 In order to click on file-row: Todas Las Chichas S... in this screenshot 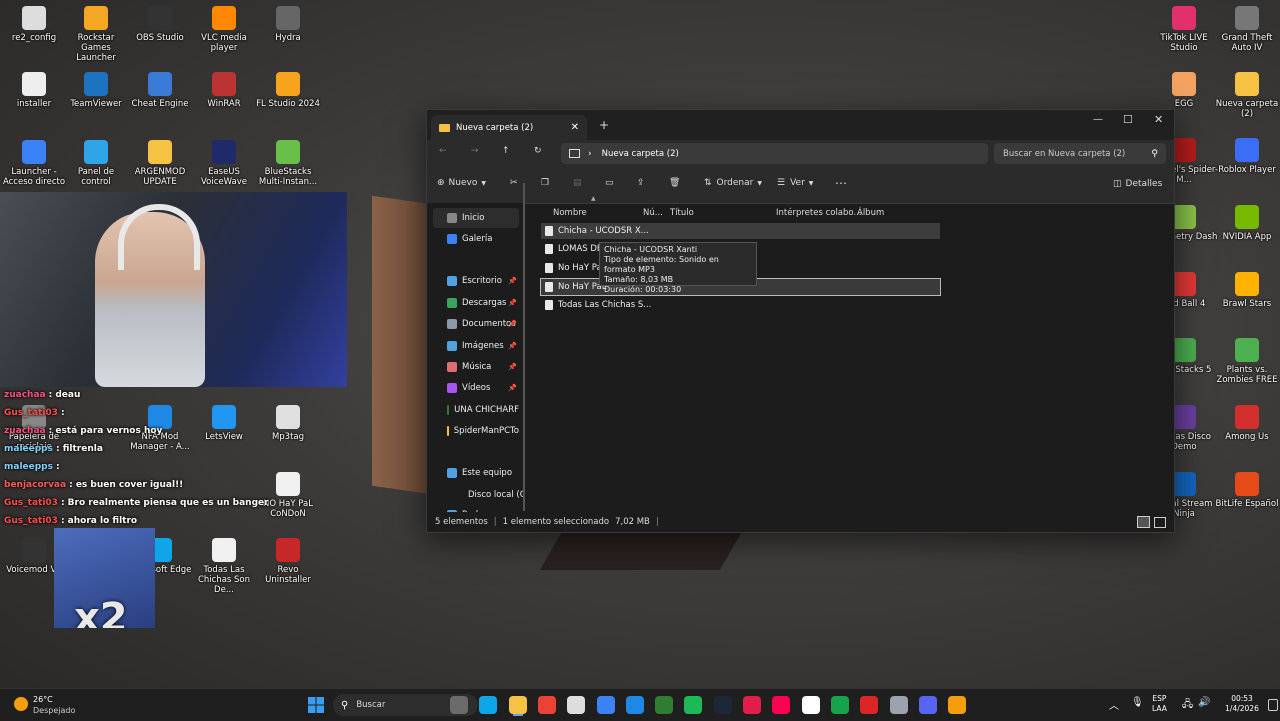, I will do `click(740, 305)`.